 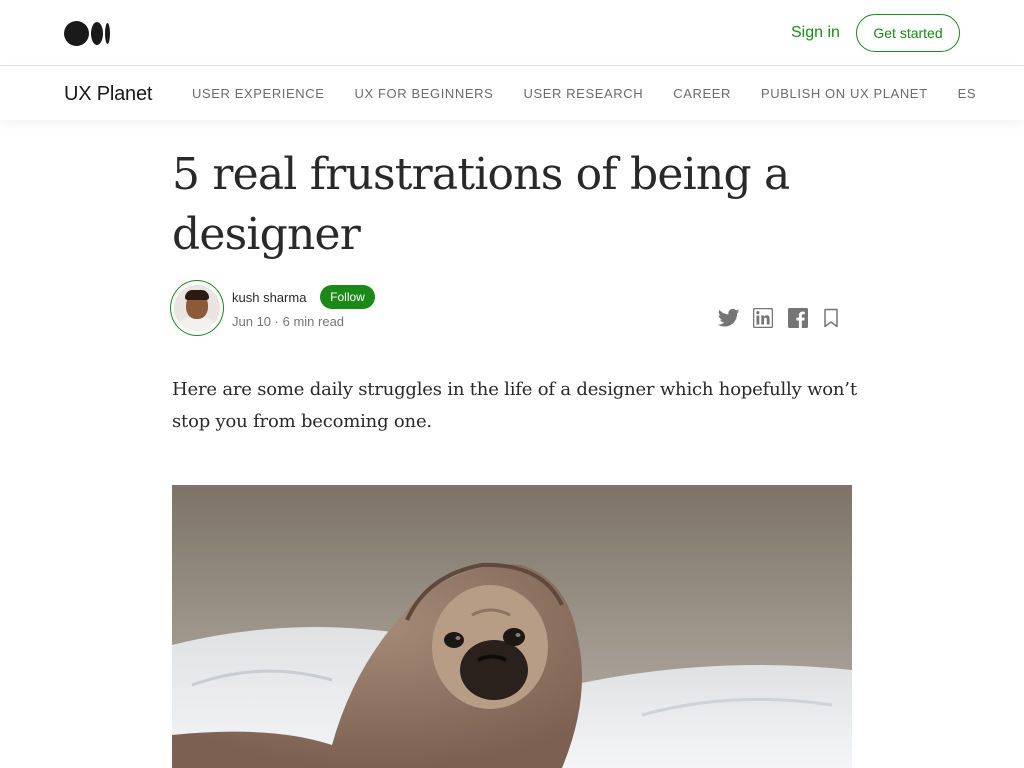 I want to click on nav-link-user-research: USER RESEARCH, so click(x=583, y=93).